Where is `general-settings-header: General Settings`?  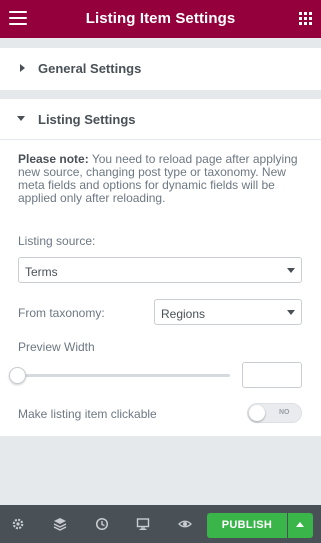 general-settings-header: General Settings is located at coordinates (160, 68).